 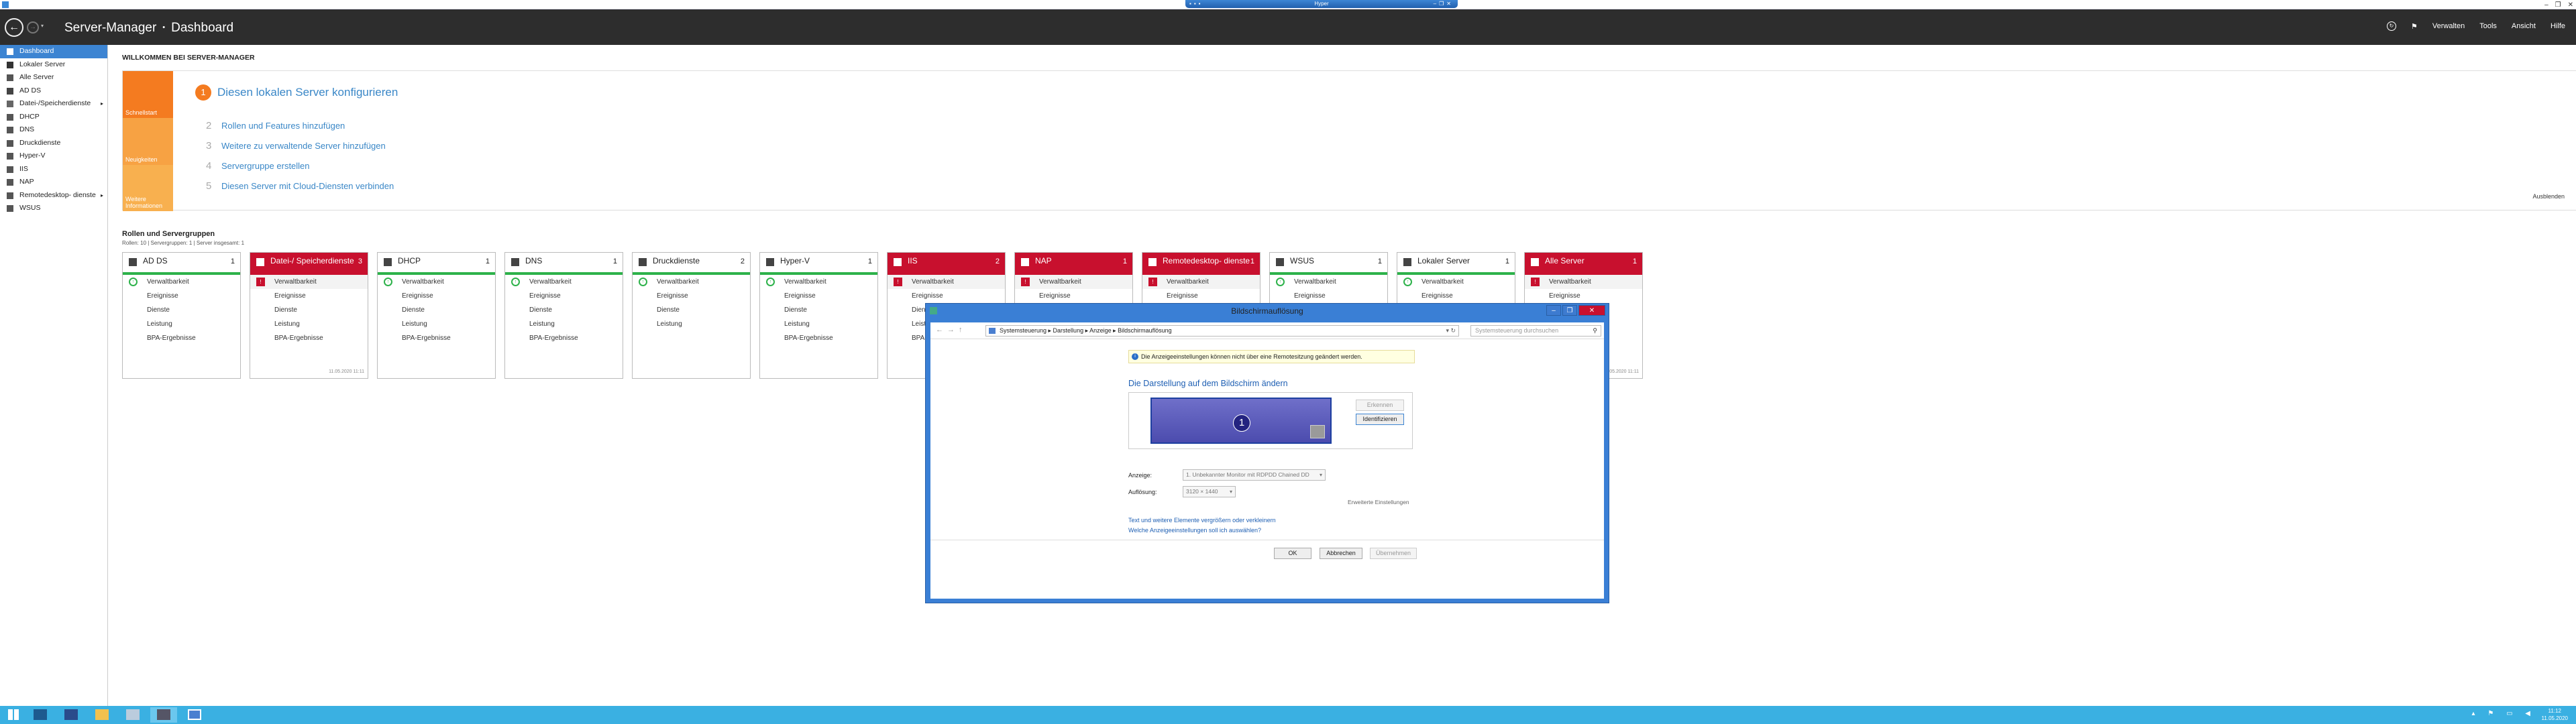 What do you see at coordinates (951, 330) in the screenshot?
I see `nav-buttons: ←→↑` at bounding box center [951, 330].